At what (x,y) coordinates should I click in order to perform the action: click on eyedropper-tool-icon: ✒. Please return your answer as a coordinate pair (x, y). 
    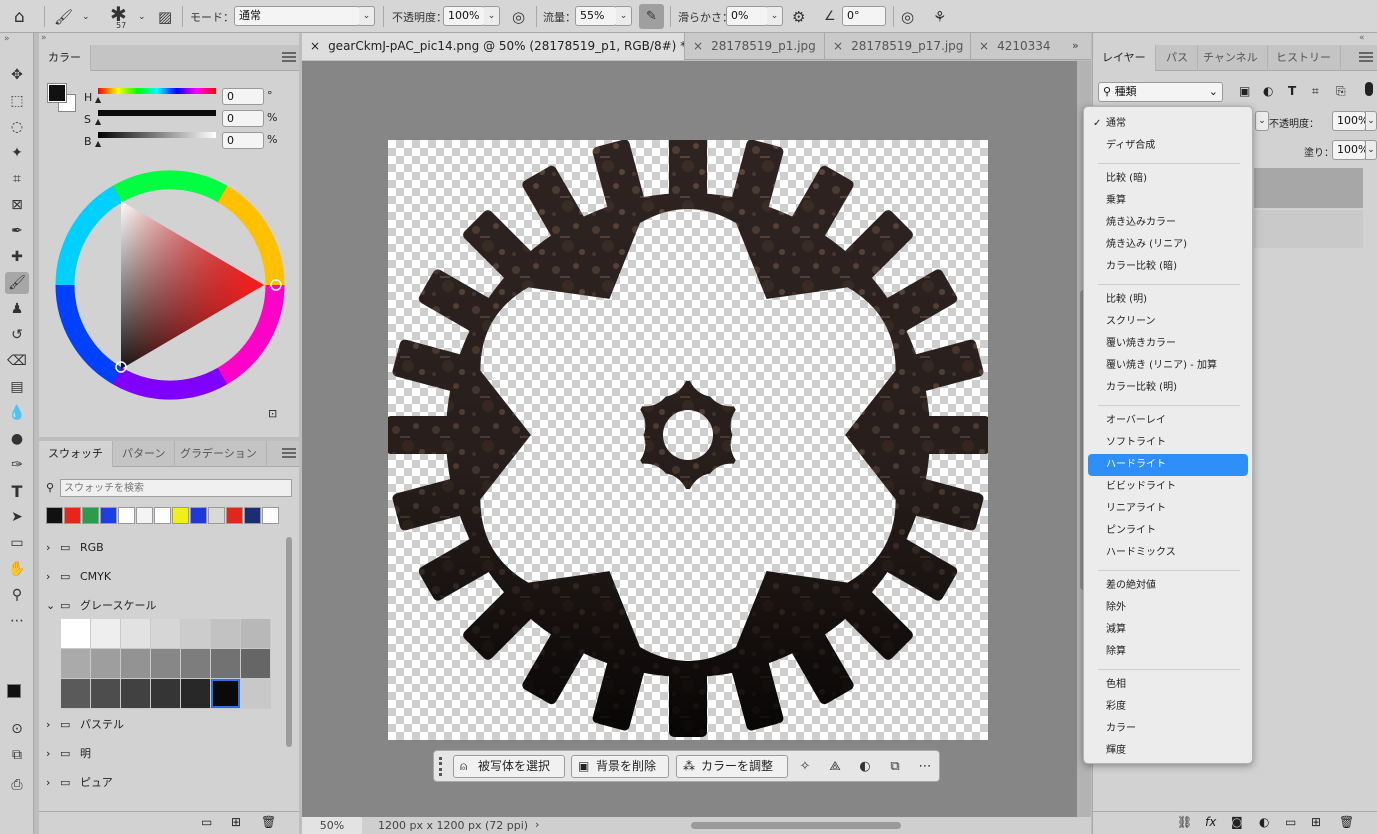
    Looking at the image, I should click on (17, 231).